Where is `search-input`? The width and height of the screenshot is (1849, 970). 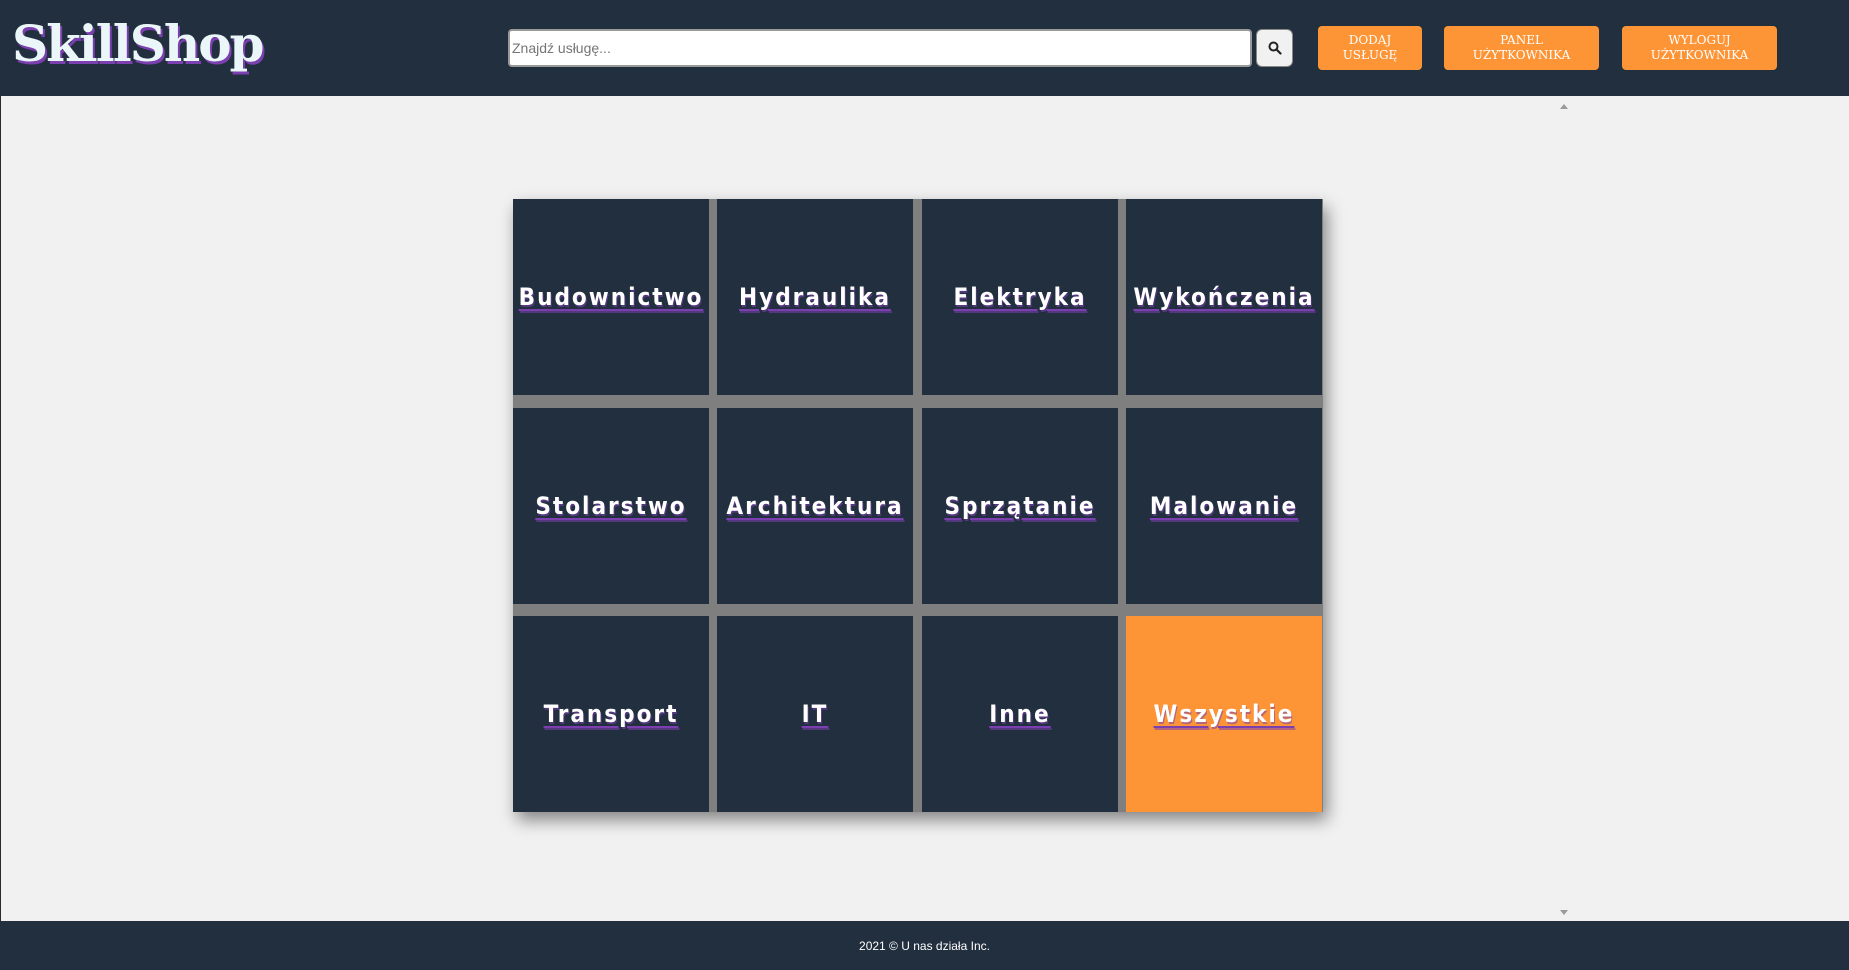
search-input is located at coordinates (880, 48).